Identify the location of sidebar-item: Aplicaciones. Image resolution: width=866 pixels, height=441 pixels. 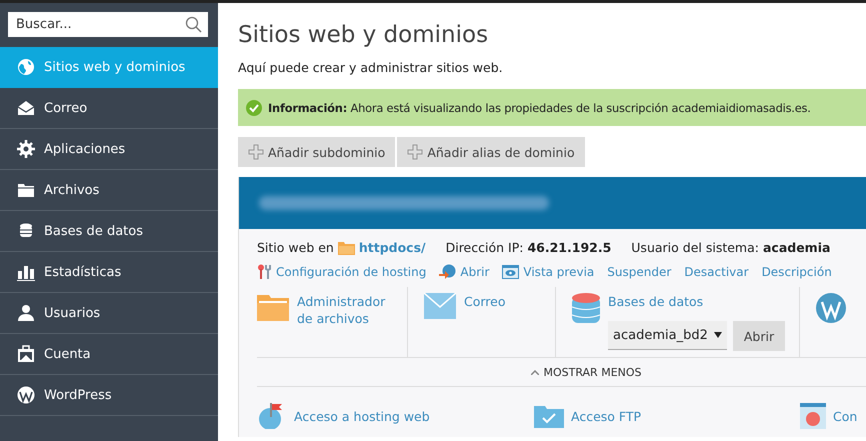
(109, 149).